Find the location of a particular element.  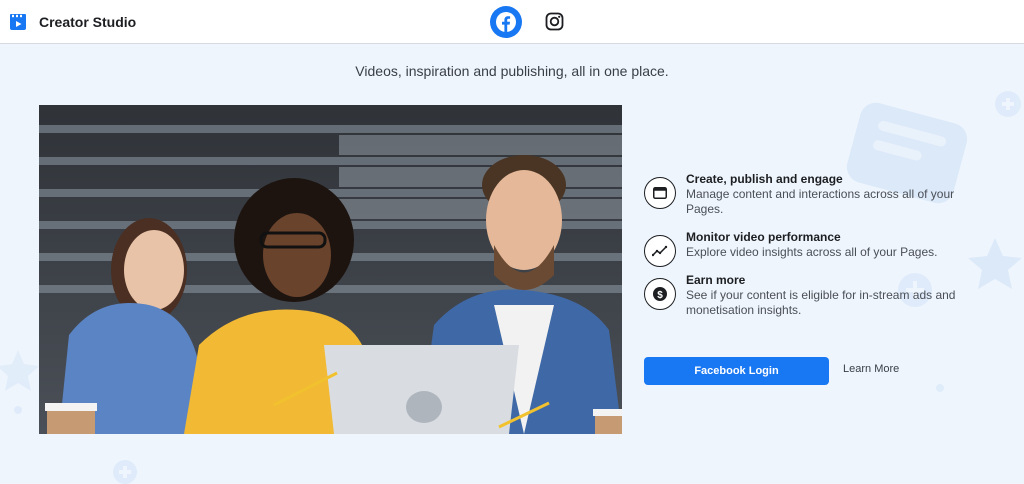

app-title: Creator Studio is located at coordinates (88, 22).